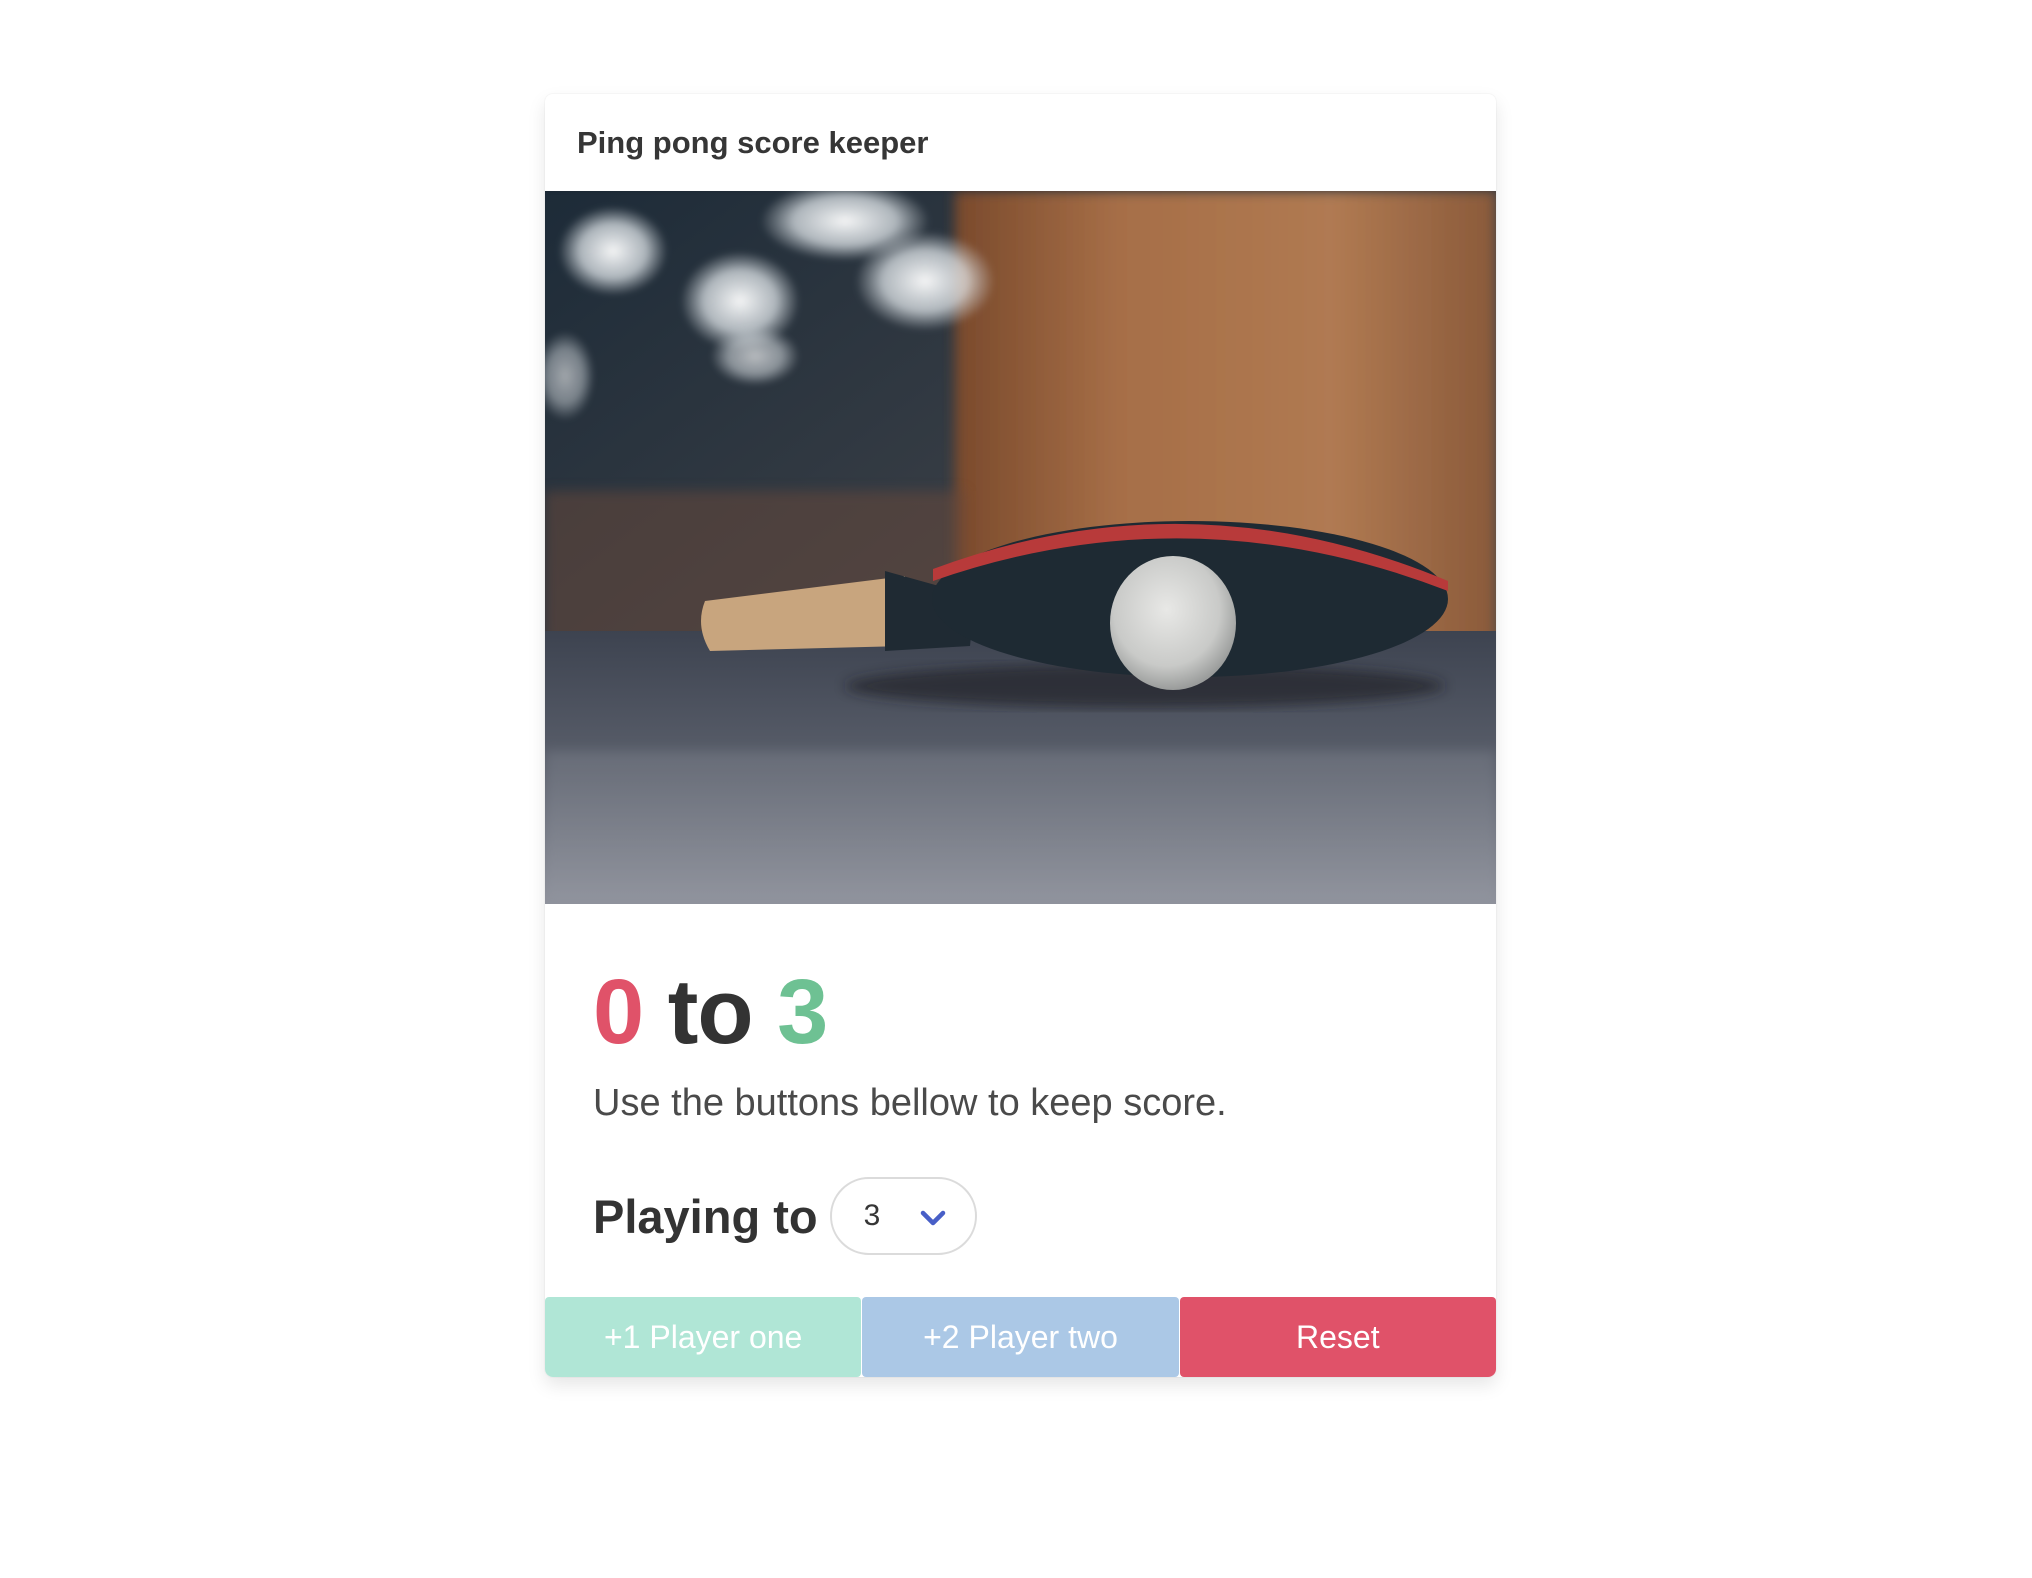 This screenshot has height=1578, width=2032. I want to click on score-display: 0 to 3, so click(1020, 1012).